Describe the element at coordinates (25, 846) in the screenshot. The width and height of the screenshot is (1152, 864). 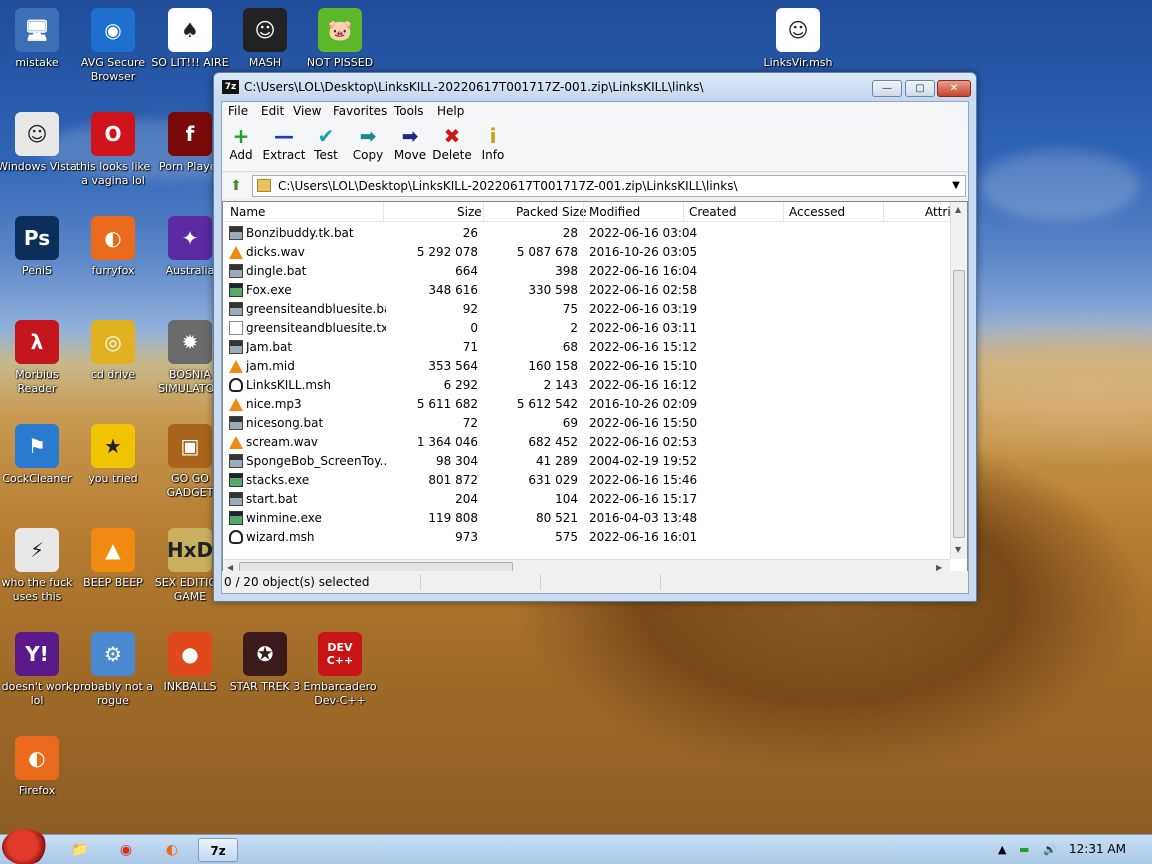
I see `start-button` at that location.